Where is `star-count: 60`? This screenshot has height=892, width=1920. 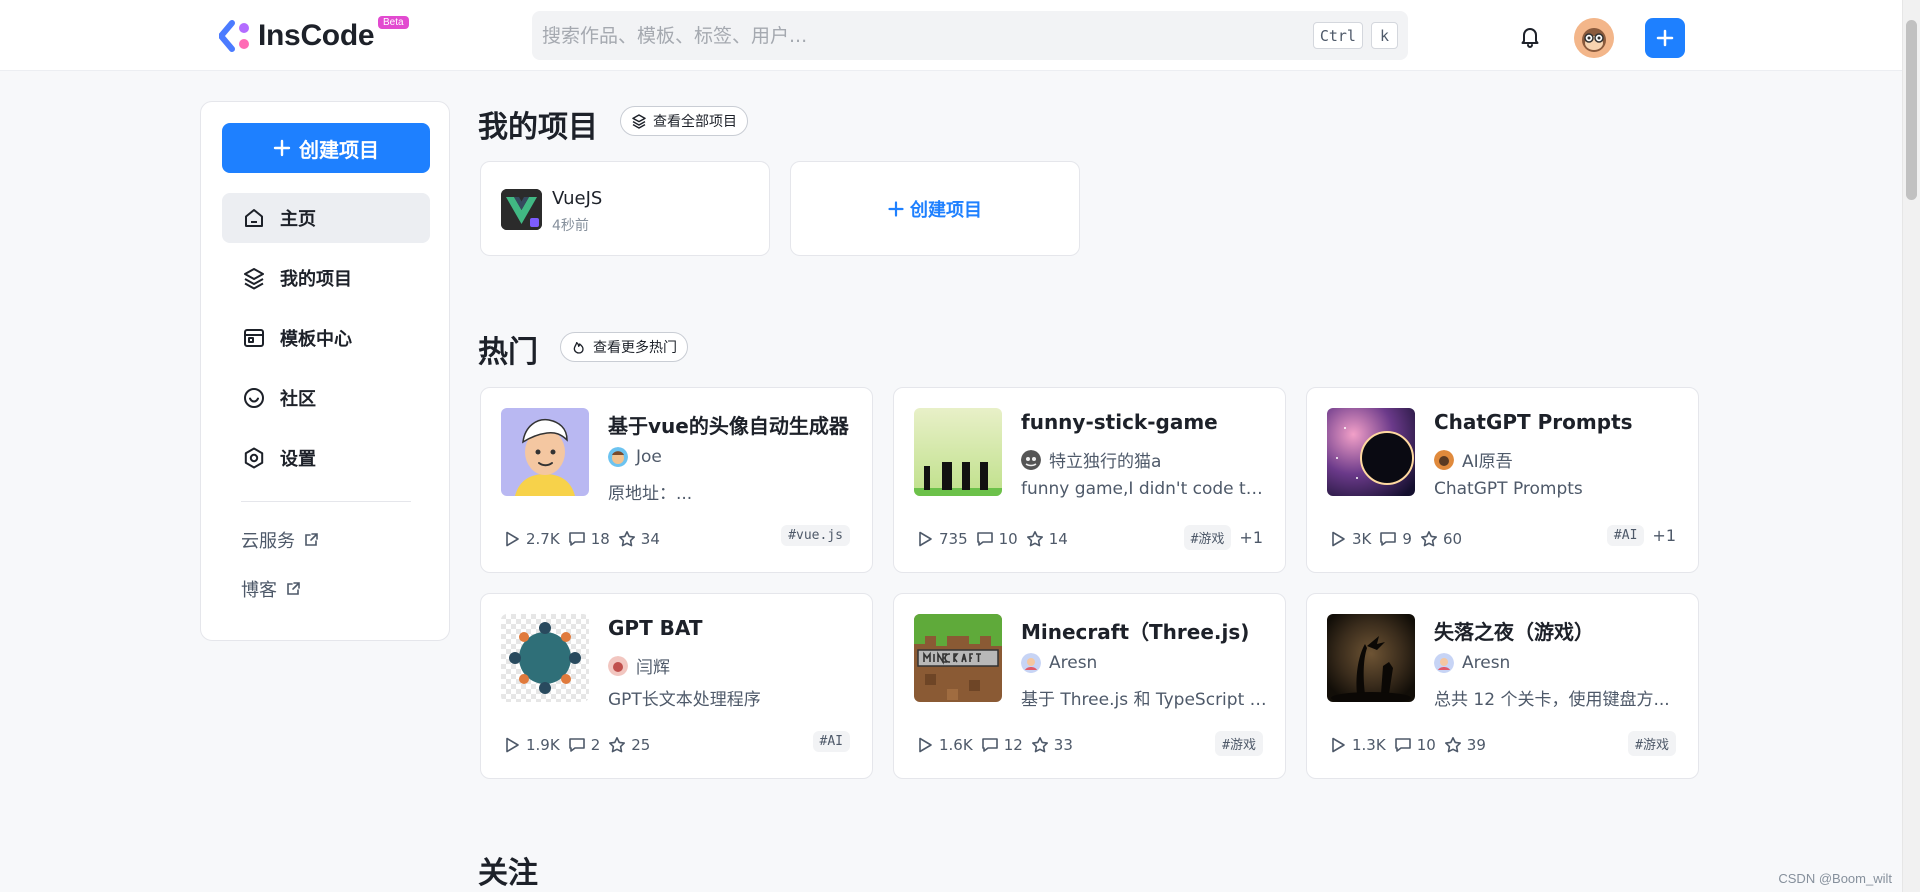
star-count: 60 is located at coordinates (1441, 539).